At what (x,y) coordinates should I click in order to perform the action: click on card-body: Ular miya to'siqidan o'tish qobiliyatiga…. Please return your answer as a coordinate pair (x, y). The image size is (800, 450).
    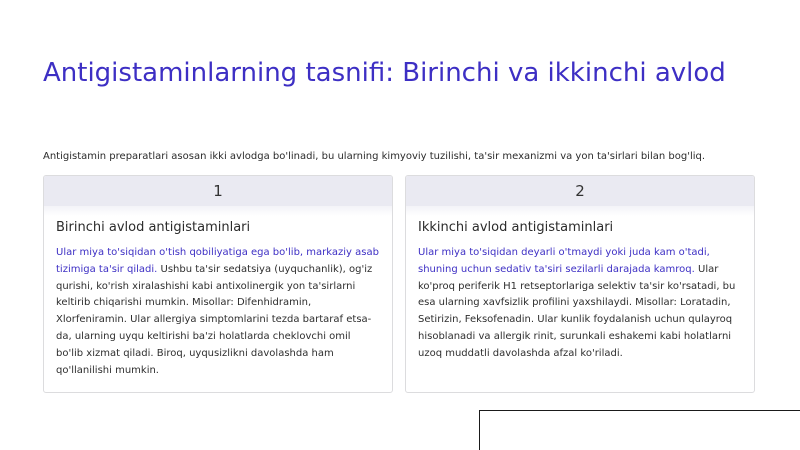
    Looking at the image, I should click on (218, 312).